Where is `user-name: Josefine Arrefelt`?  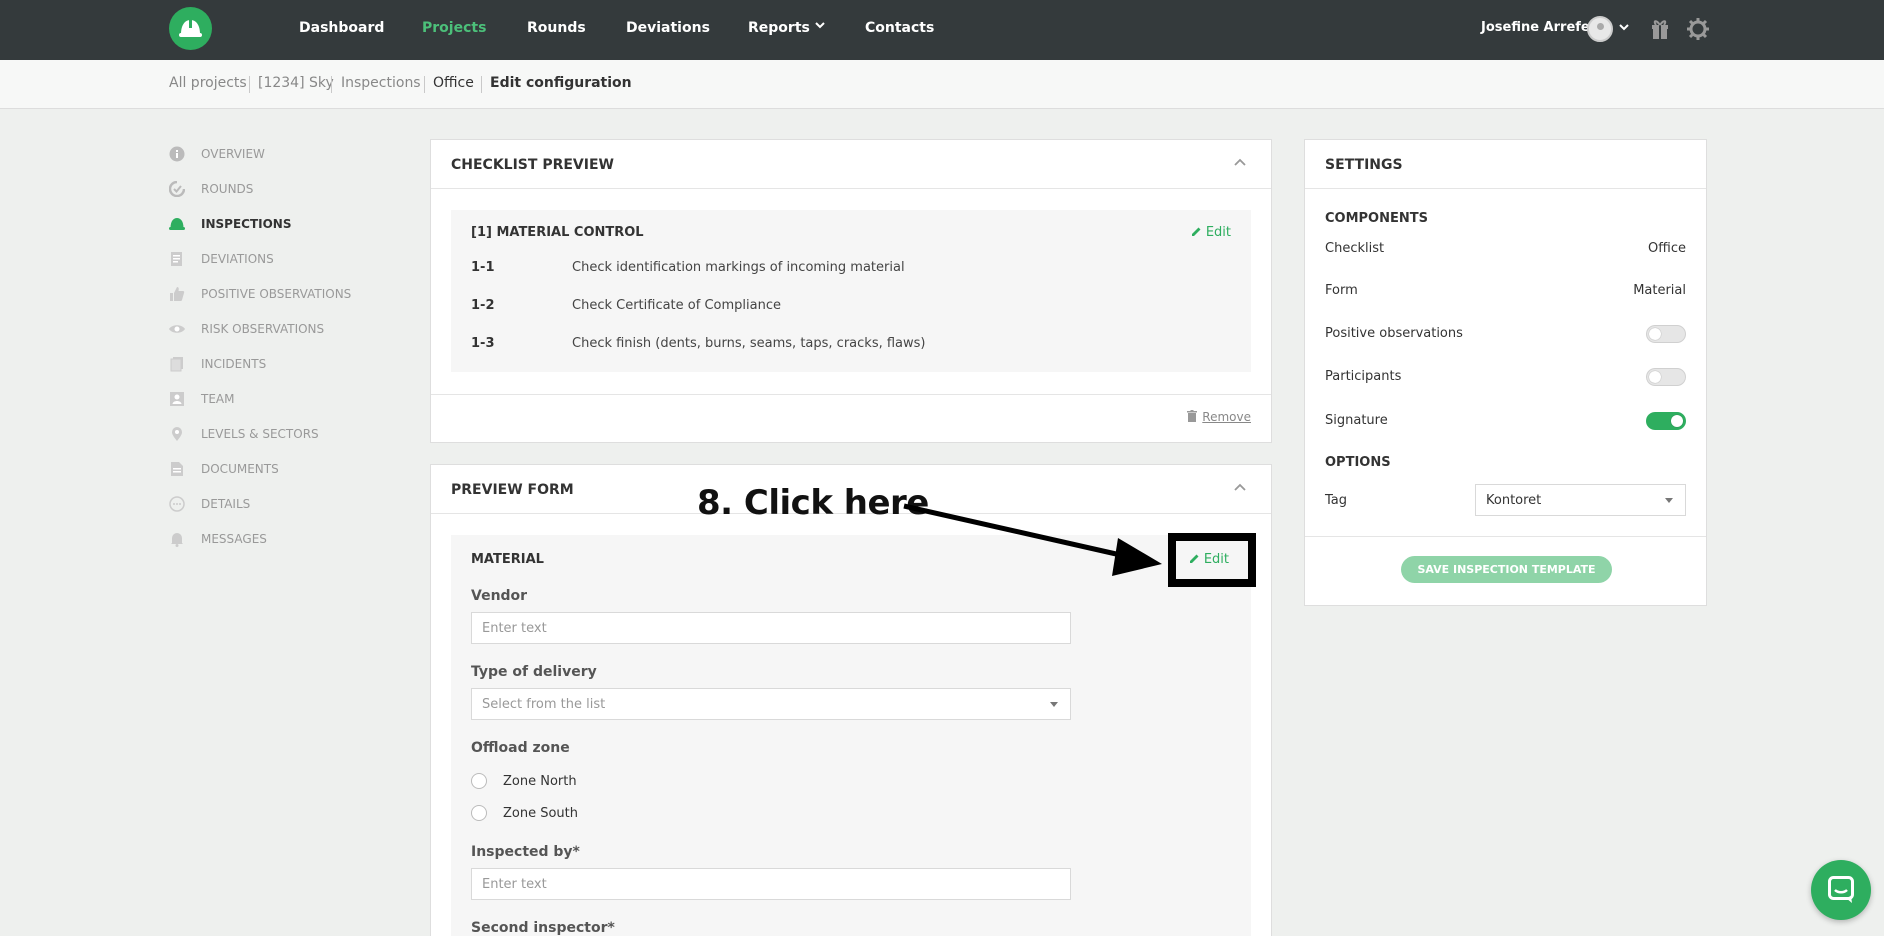
user-name: Josefine Arrefelt is located at coordinates (1540, 27).